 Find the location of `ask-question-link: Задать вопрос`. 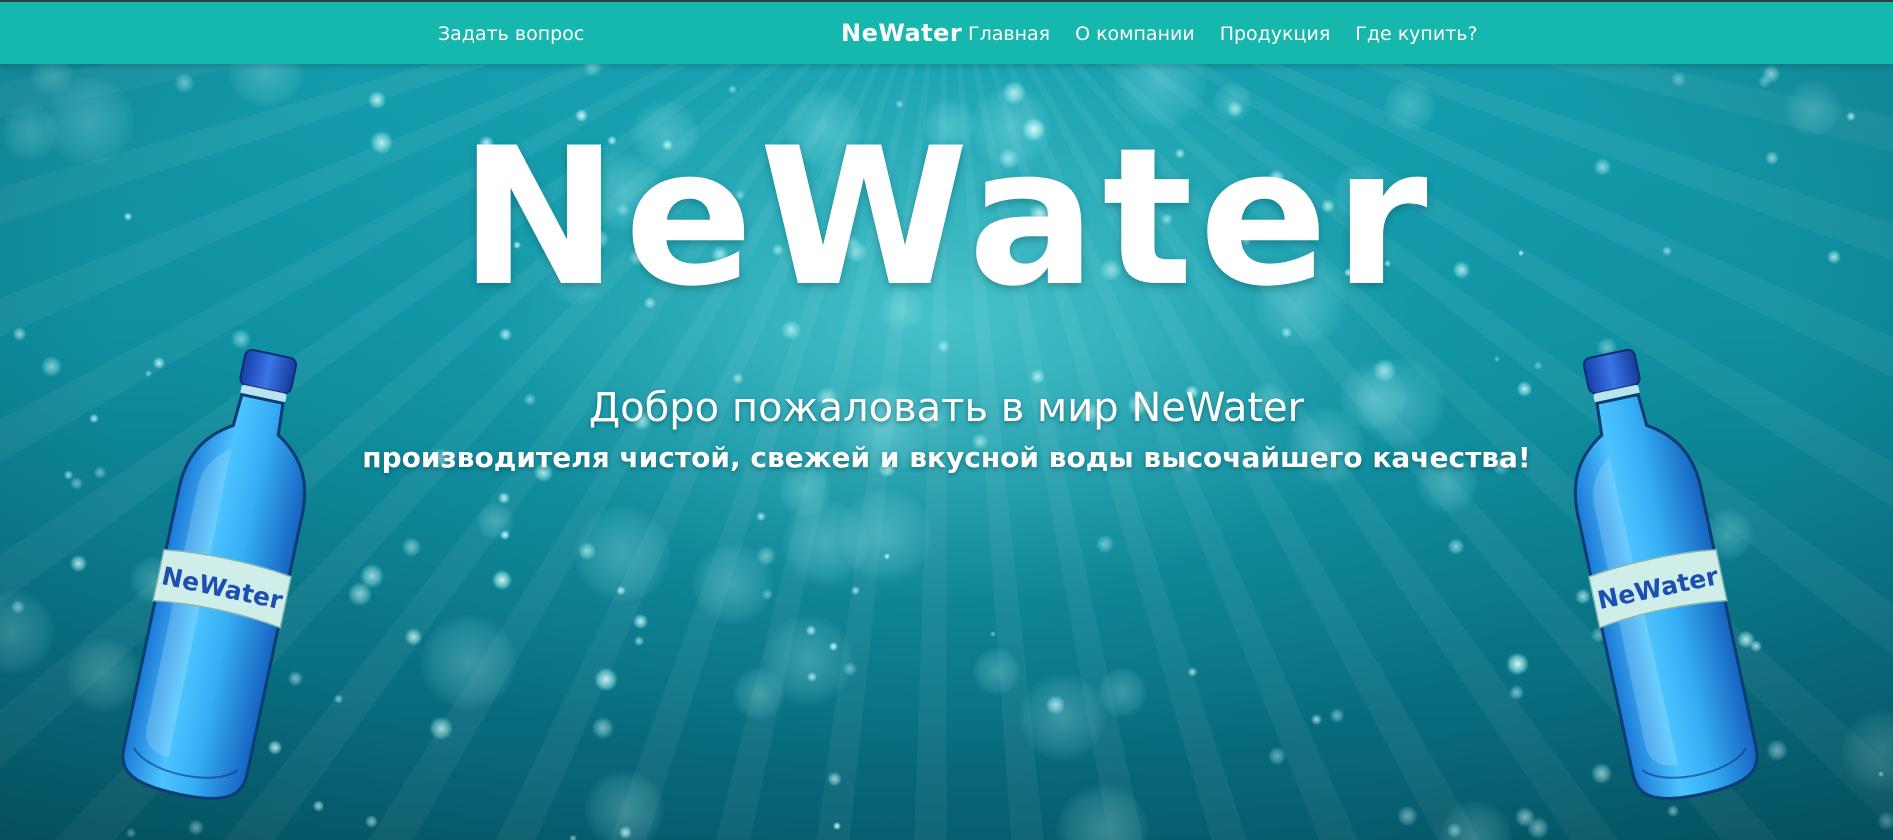

ask-question-link: Задать вопрос is located at coordinates (511, 34).